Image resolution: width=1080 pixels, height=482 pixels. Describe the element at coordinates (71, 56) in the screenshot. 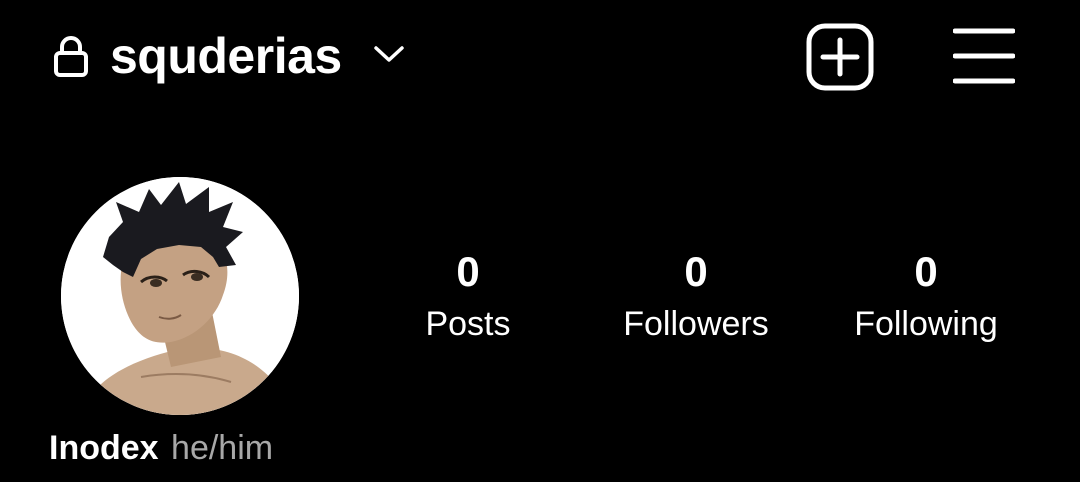

I see `lock-icon` at that location.